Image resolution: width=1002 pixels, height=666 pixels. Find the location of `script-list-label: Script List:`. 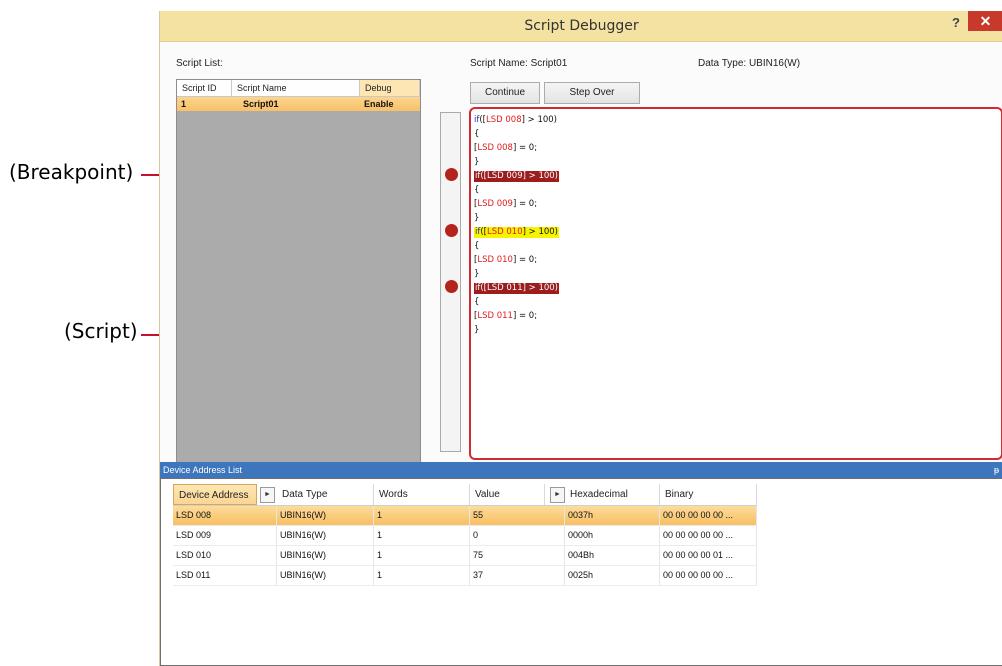

script-list-label: Script List: is located at coordinates (199, 63).